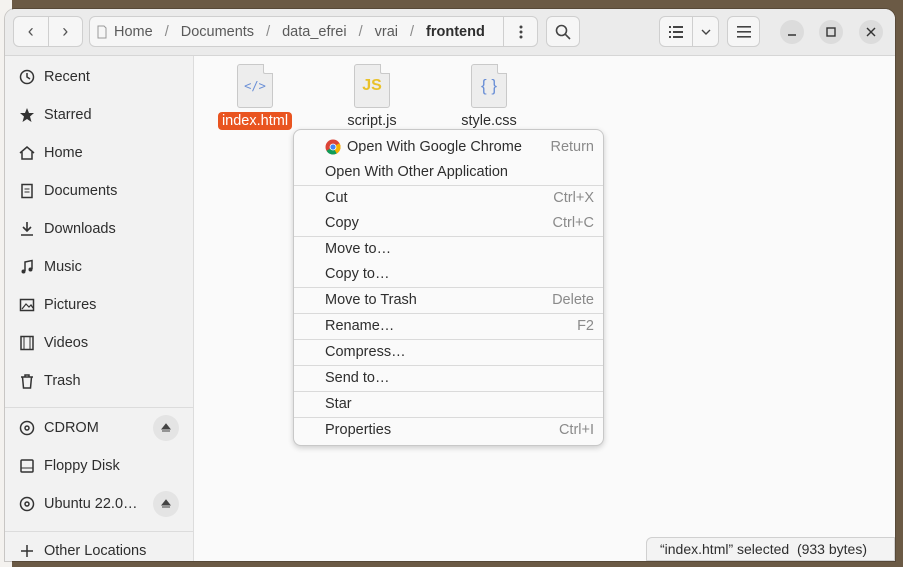  What do you see at coordinates (372, 85) in the screenshot?
I see `file-glyph: JS` at bounding box center [372, 85].